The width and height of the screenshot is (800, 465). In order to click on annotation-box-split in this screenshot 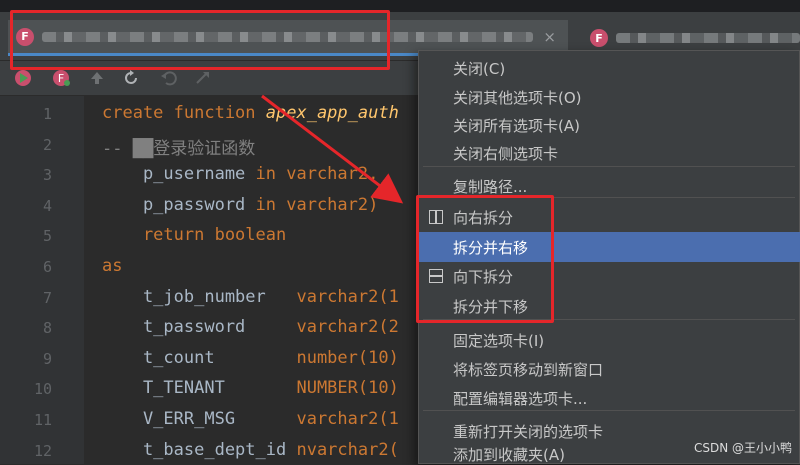, I will do `click(485, 259)`.